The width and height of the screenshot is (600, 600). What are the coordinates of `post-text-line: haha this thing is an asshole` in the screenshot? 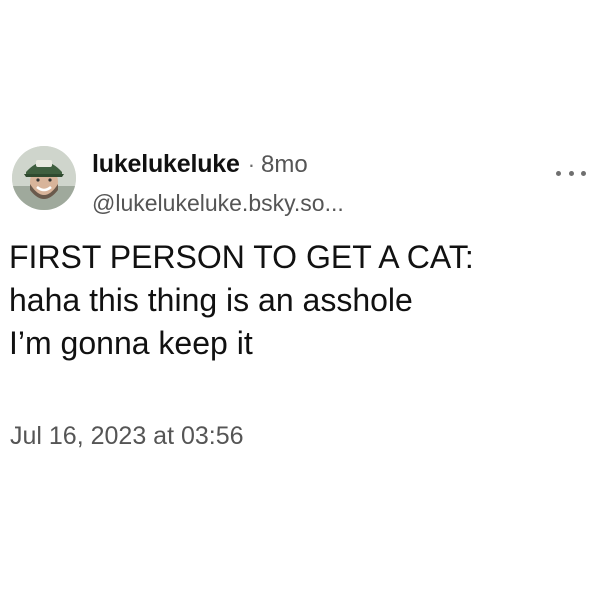 It's located at (211, 300).